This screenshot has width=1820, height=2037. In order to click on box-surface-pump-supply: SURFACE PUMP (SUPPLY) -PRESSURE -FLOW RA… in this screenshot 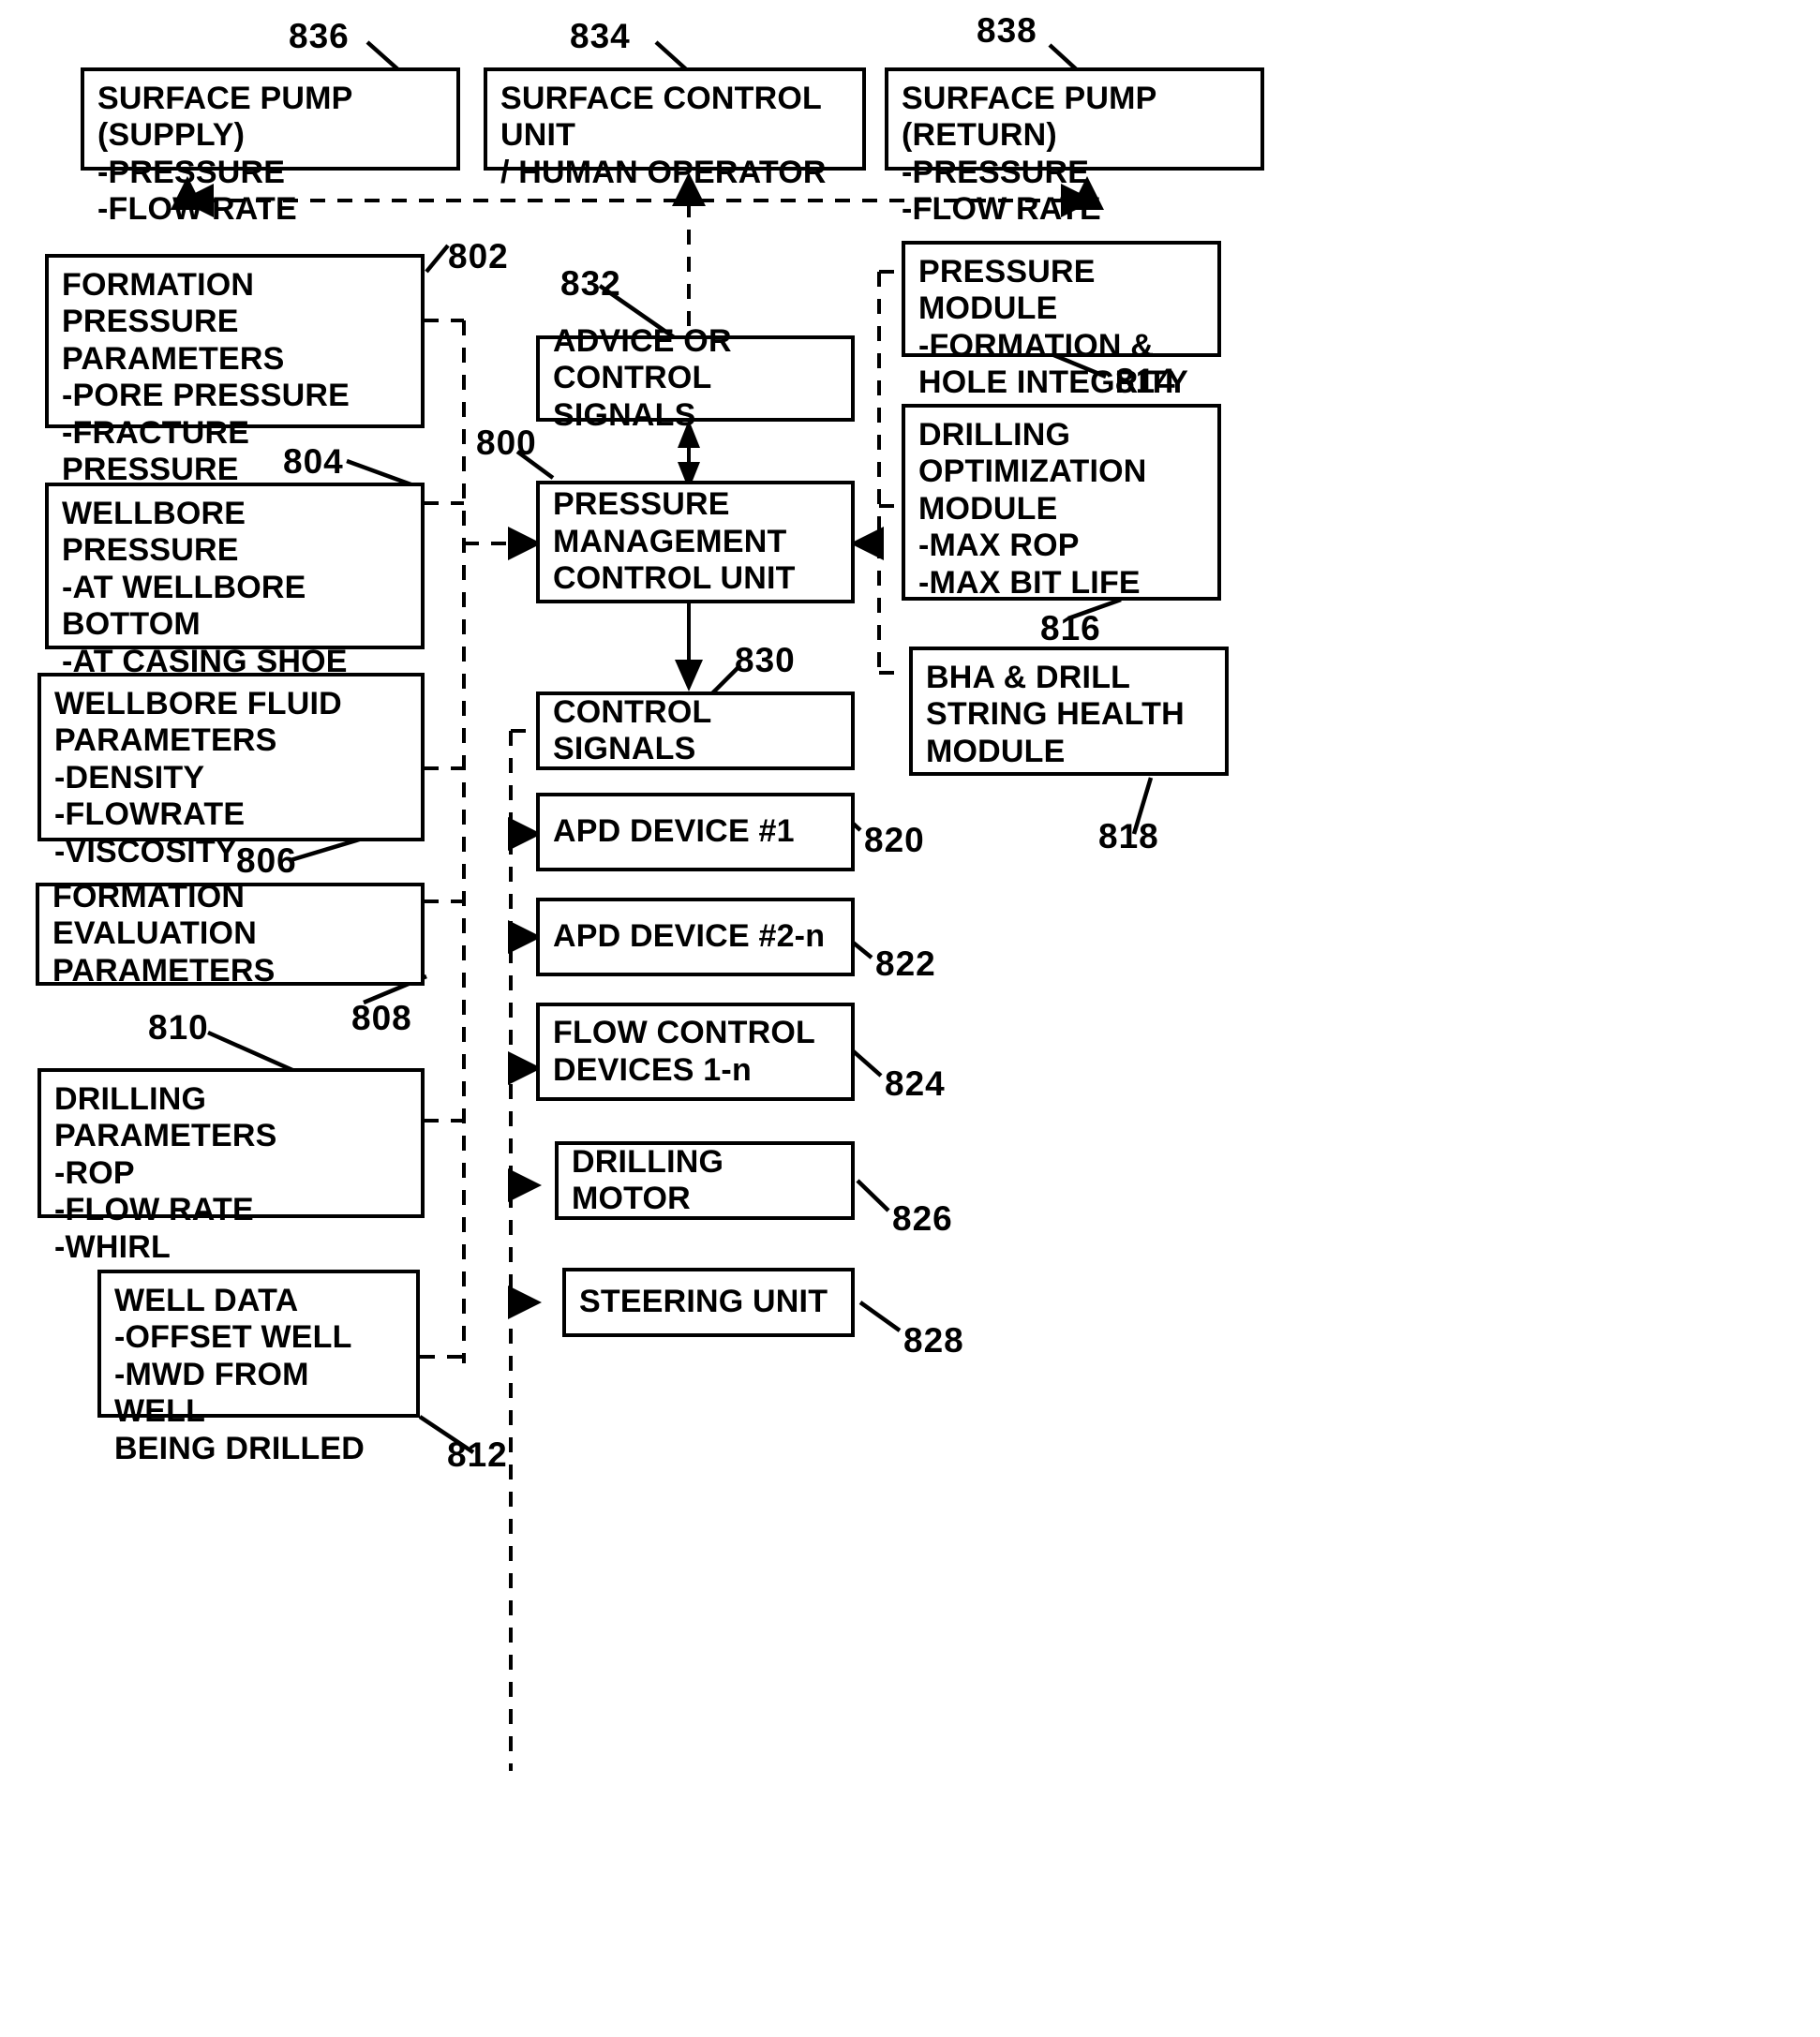, I will do `click(270, 147)`.